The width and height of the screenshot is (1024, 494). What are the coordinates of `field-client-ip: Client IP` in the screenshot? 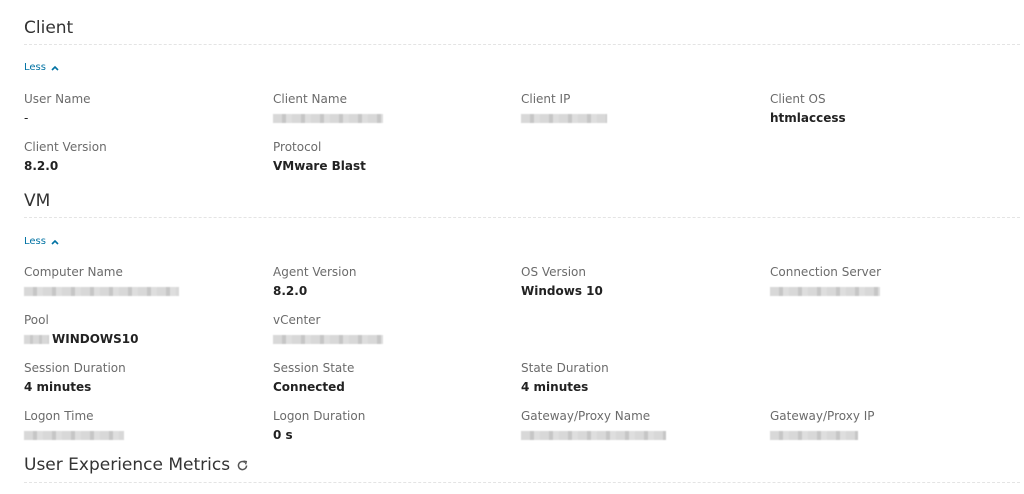 It's located at (636, 109).